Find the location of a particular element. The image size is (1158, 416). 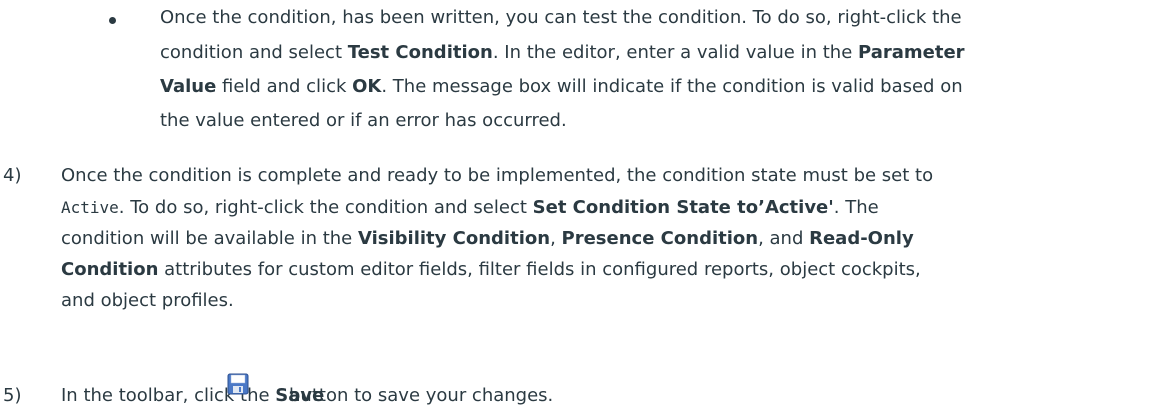

text-run: . The is located at coordinates (856, 207).